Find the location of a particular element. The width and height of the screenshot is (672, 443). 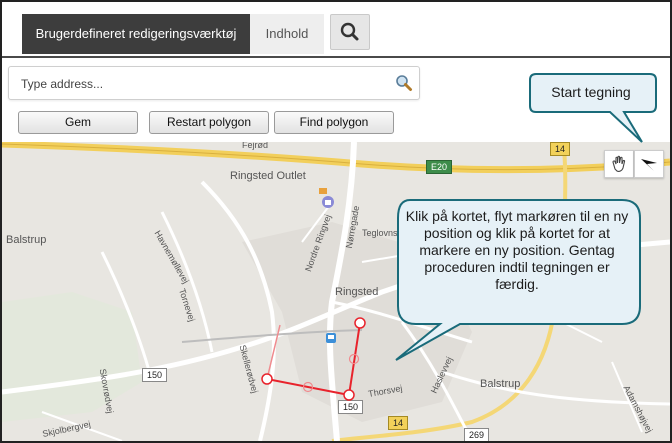

pan-tool-button is located at coordinates (619, 164).